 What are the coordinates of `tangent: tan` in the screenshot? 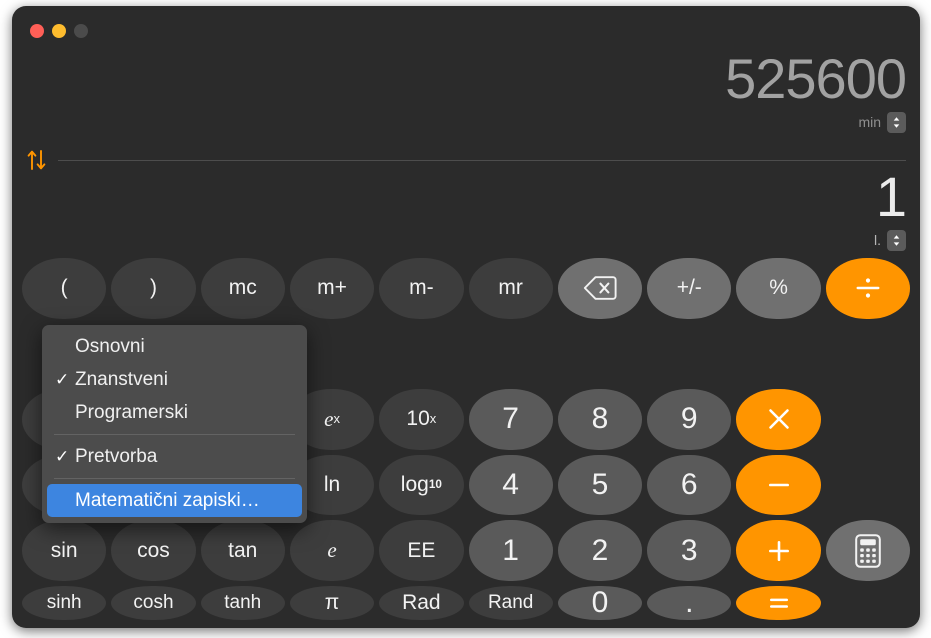 It's located at (242, 550).